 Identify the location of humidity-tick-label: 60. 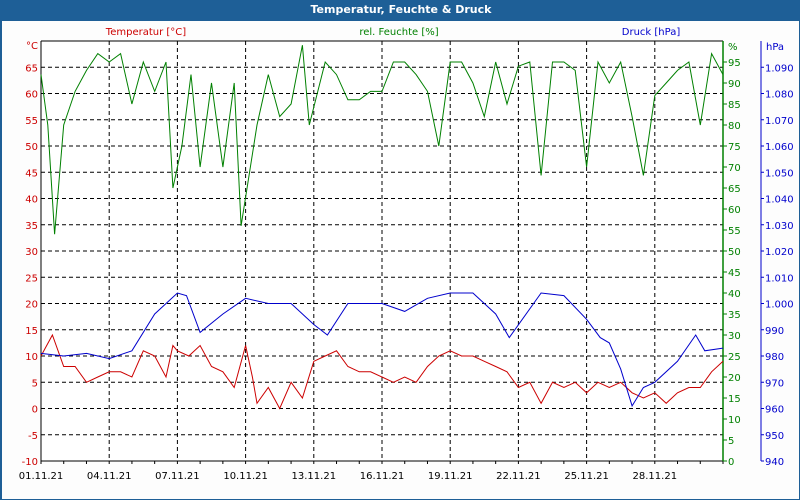
(734, 210).